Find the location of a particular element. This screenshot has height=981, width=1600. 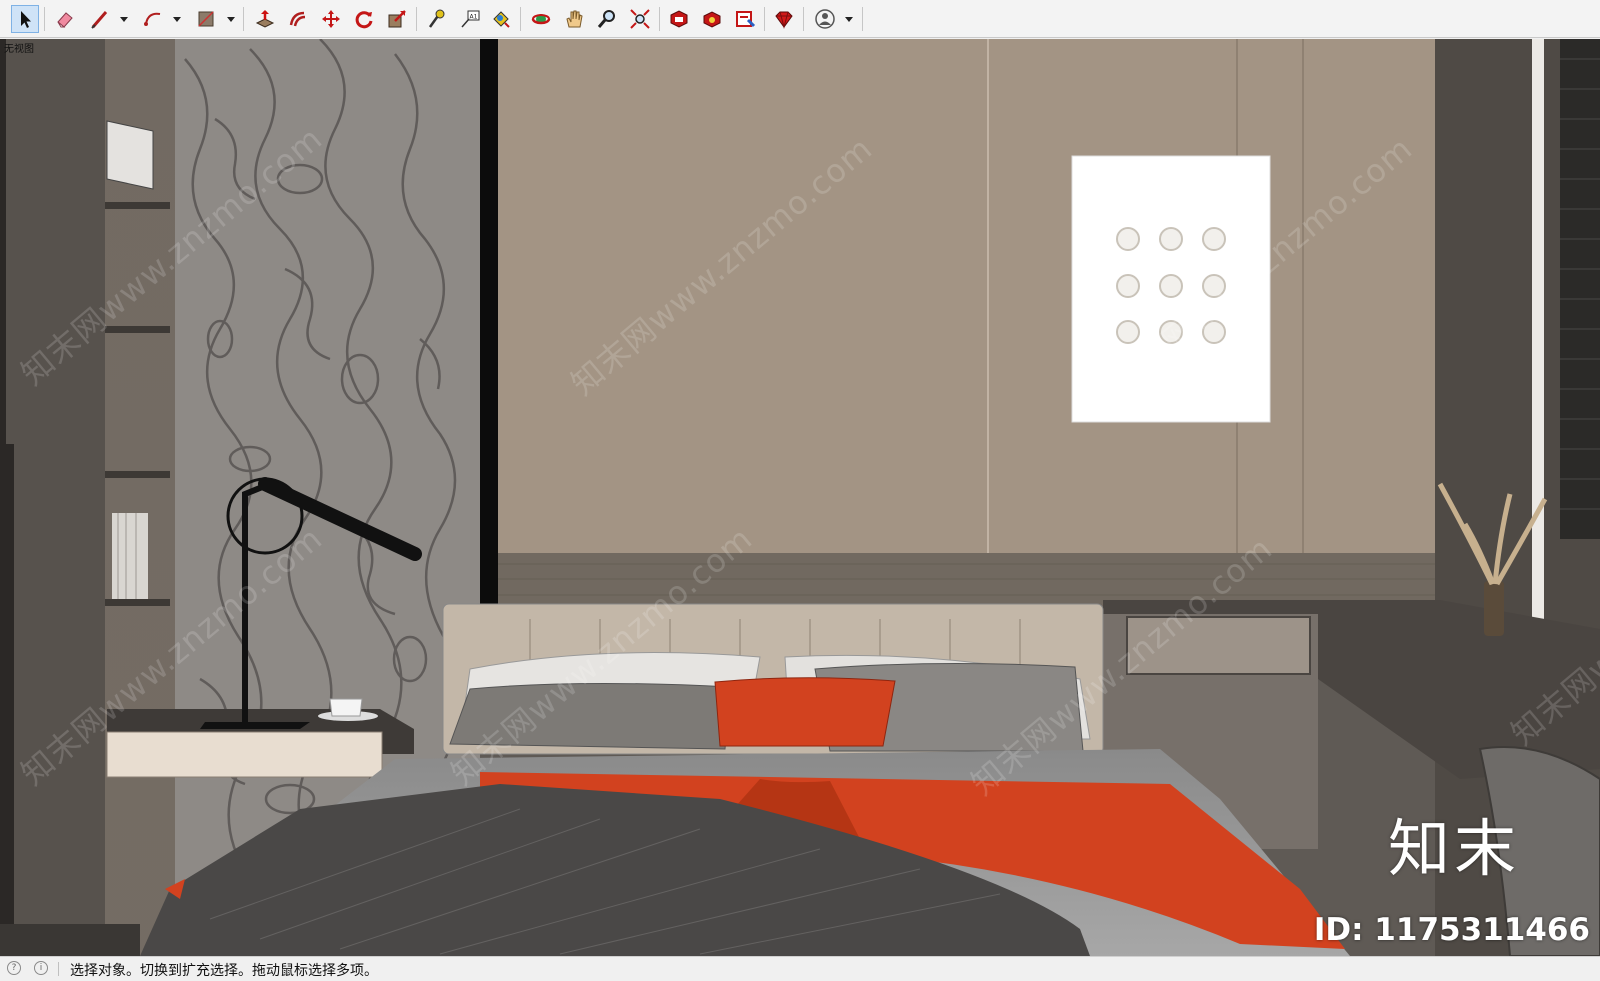

dark-trim is located at coordinates (489, 324).